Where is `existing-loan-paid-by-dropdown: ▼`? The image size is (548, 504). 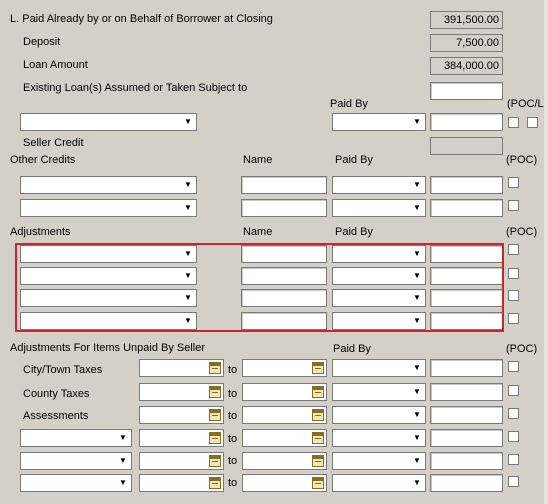
existing-loan-paid-by-dropdown: ▼ is located at coordinates (379, 122).